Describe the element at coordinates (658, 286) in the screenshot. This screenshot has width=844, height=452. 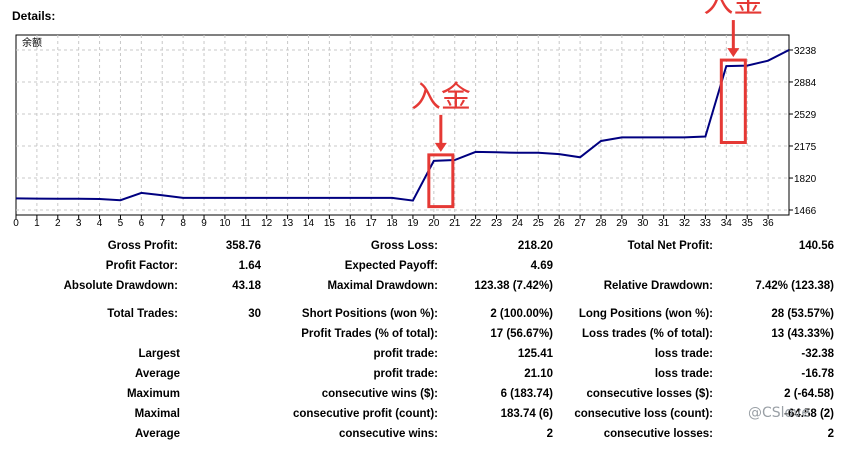
I see `relative-drawdown-label: Relative Drawdown:` at that location.